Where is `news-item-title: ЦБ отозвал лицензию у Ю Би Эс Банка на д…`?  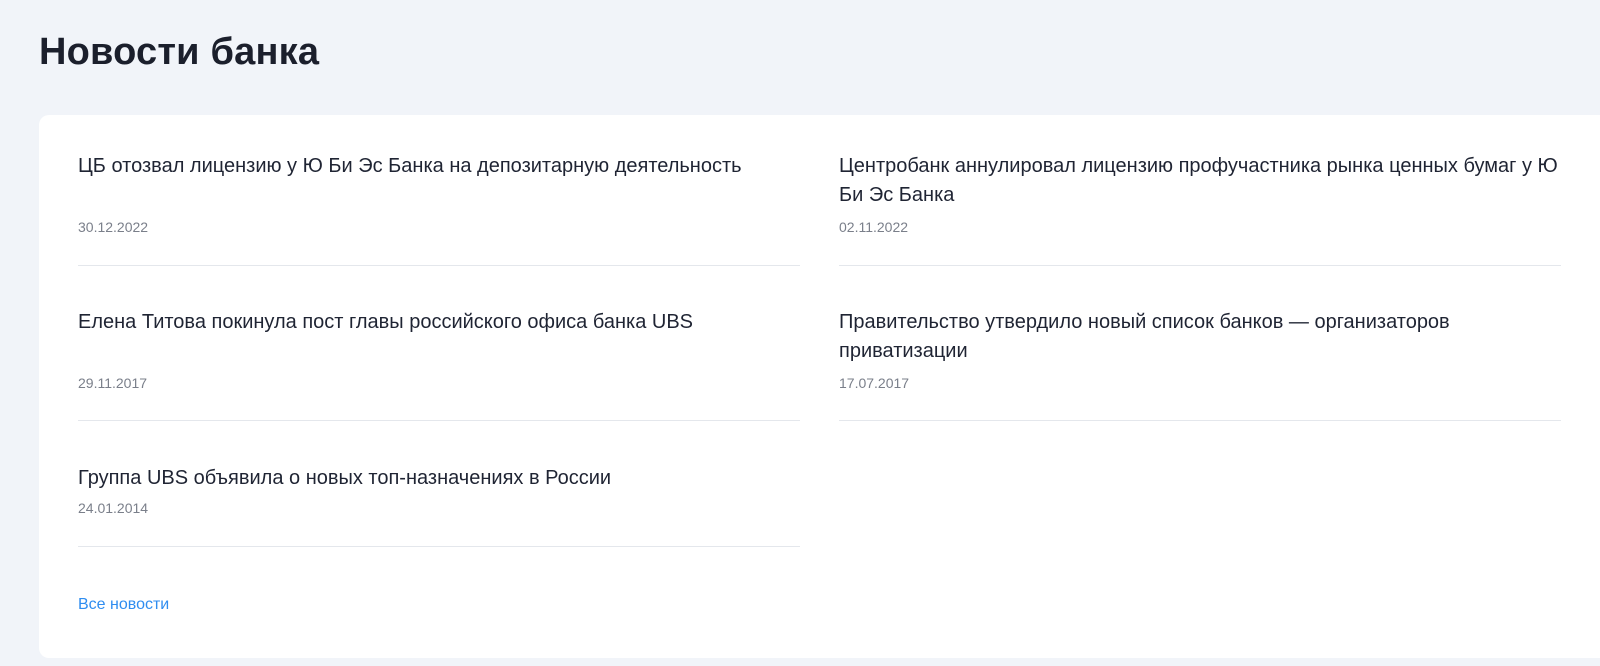 news-item-title: ЦБ отозвал лицензию у Ю Би Эс Банка на д… is located at coordinates (439, 166).